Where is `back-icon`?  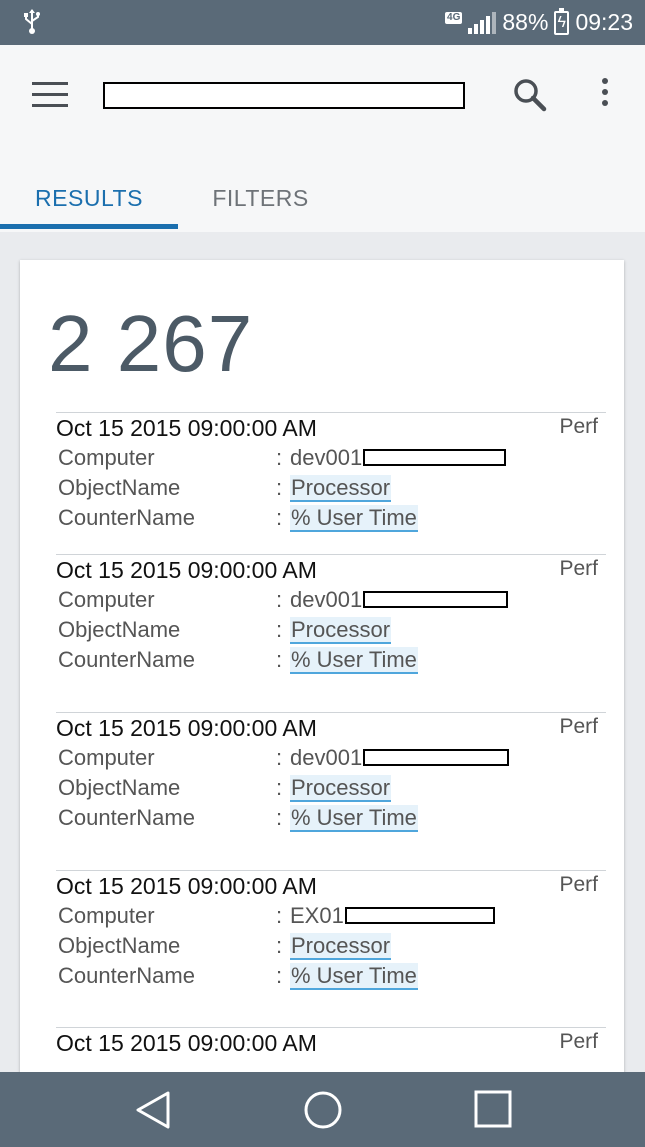 back-icon is located at coordinates (153, 1110).